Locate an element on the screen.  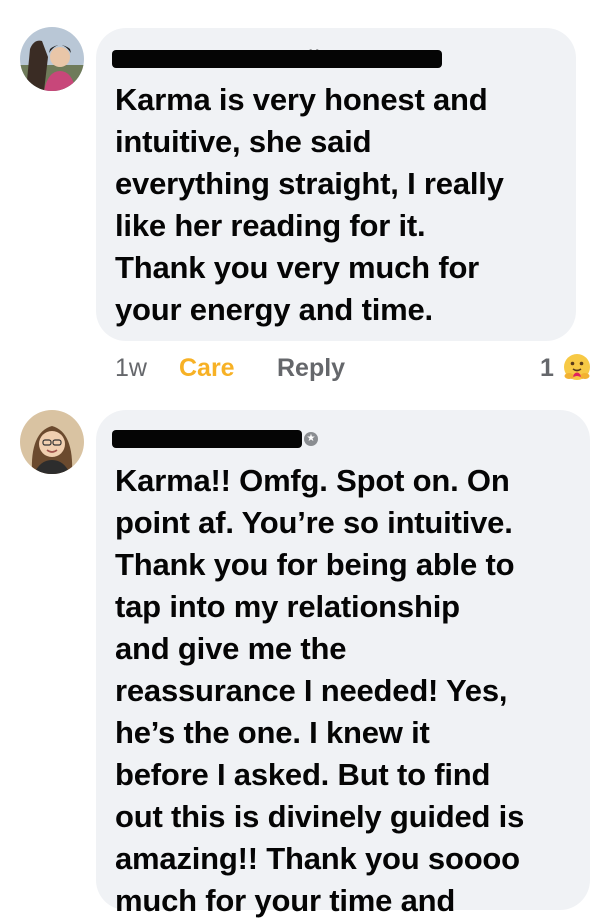
comment-line: he’s the one. I knew it is located at coordinates (272, 732).